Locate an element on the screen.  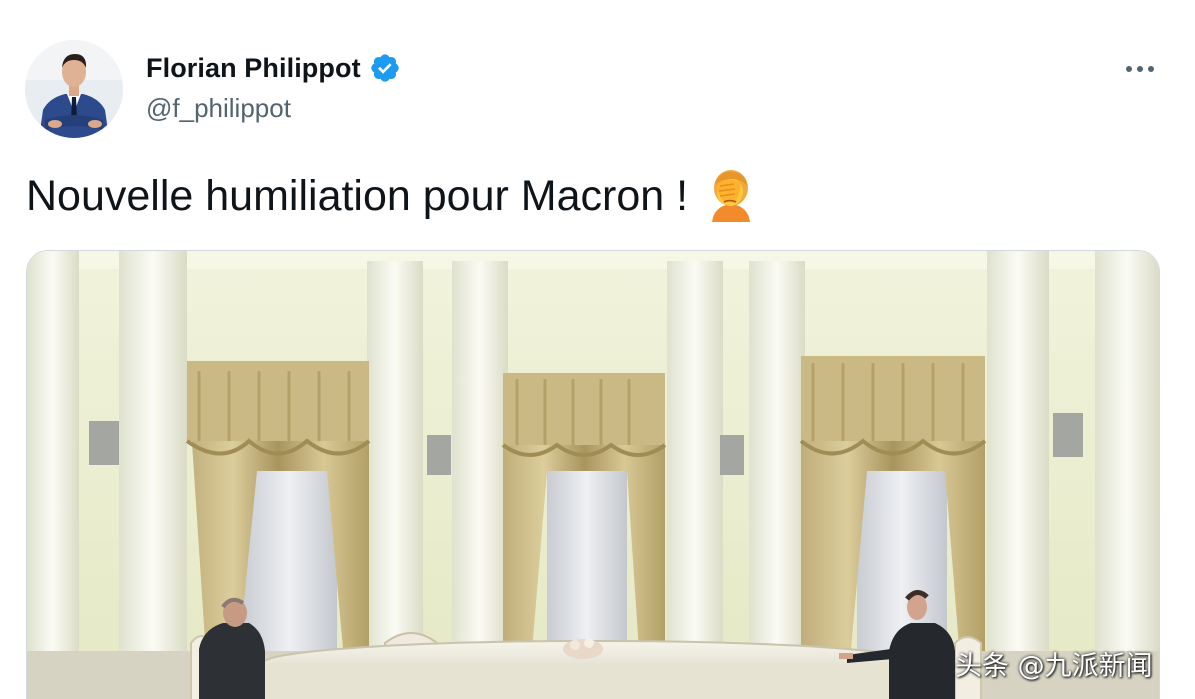
watermark-text: 头条 @九派新闻 is located at coordinates (1054, 666).